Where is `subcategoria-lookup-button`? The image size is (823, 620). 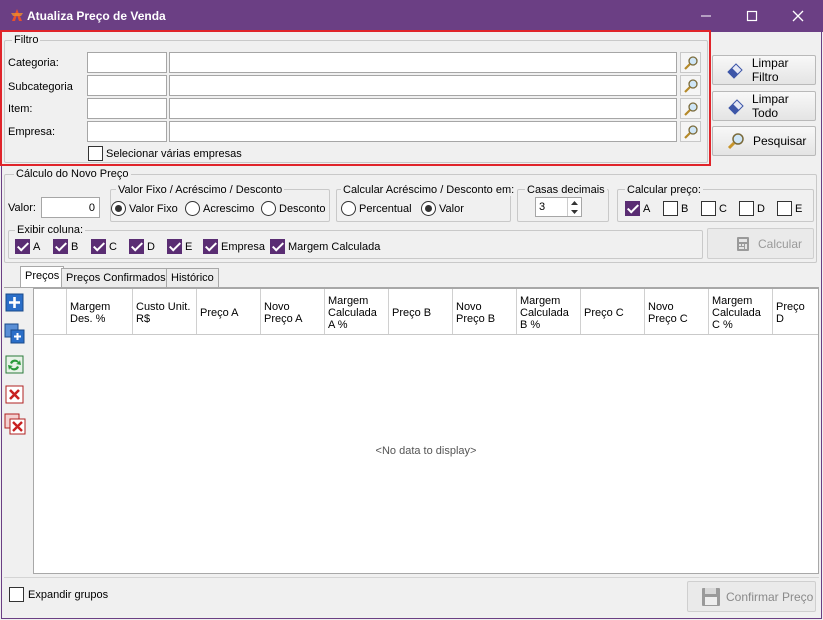 subcategoria-lookup-button is located at coordinates (690, 85).